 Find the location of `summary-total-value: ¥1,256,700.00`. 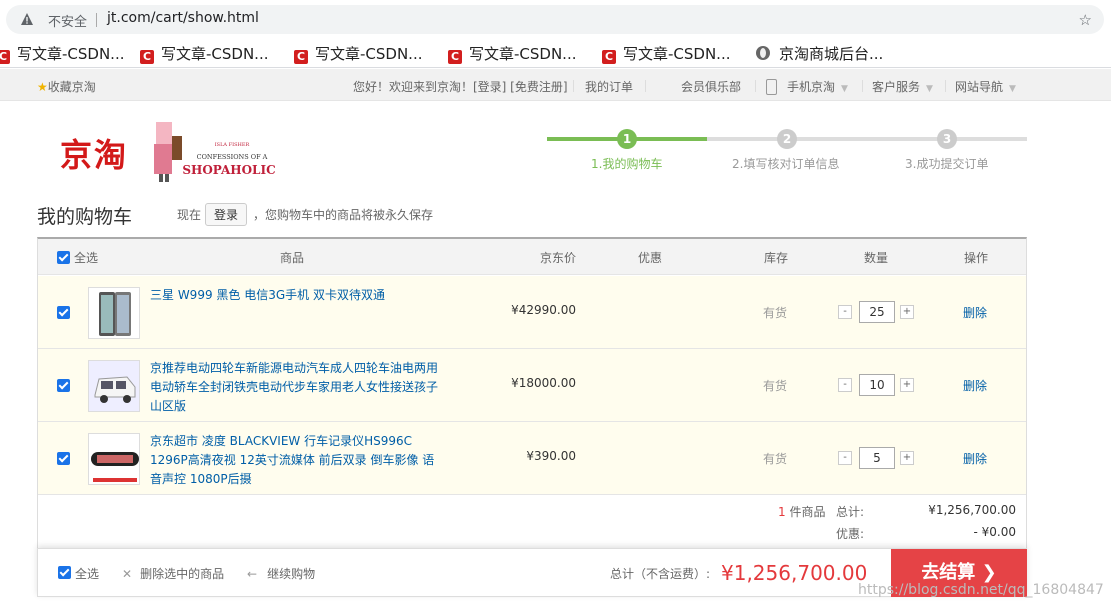

summary-total-value: ¥1,256,700.00 is located at coordinates (972, 510).